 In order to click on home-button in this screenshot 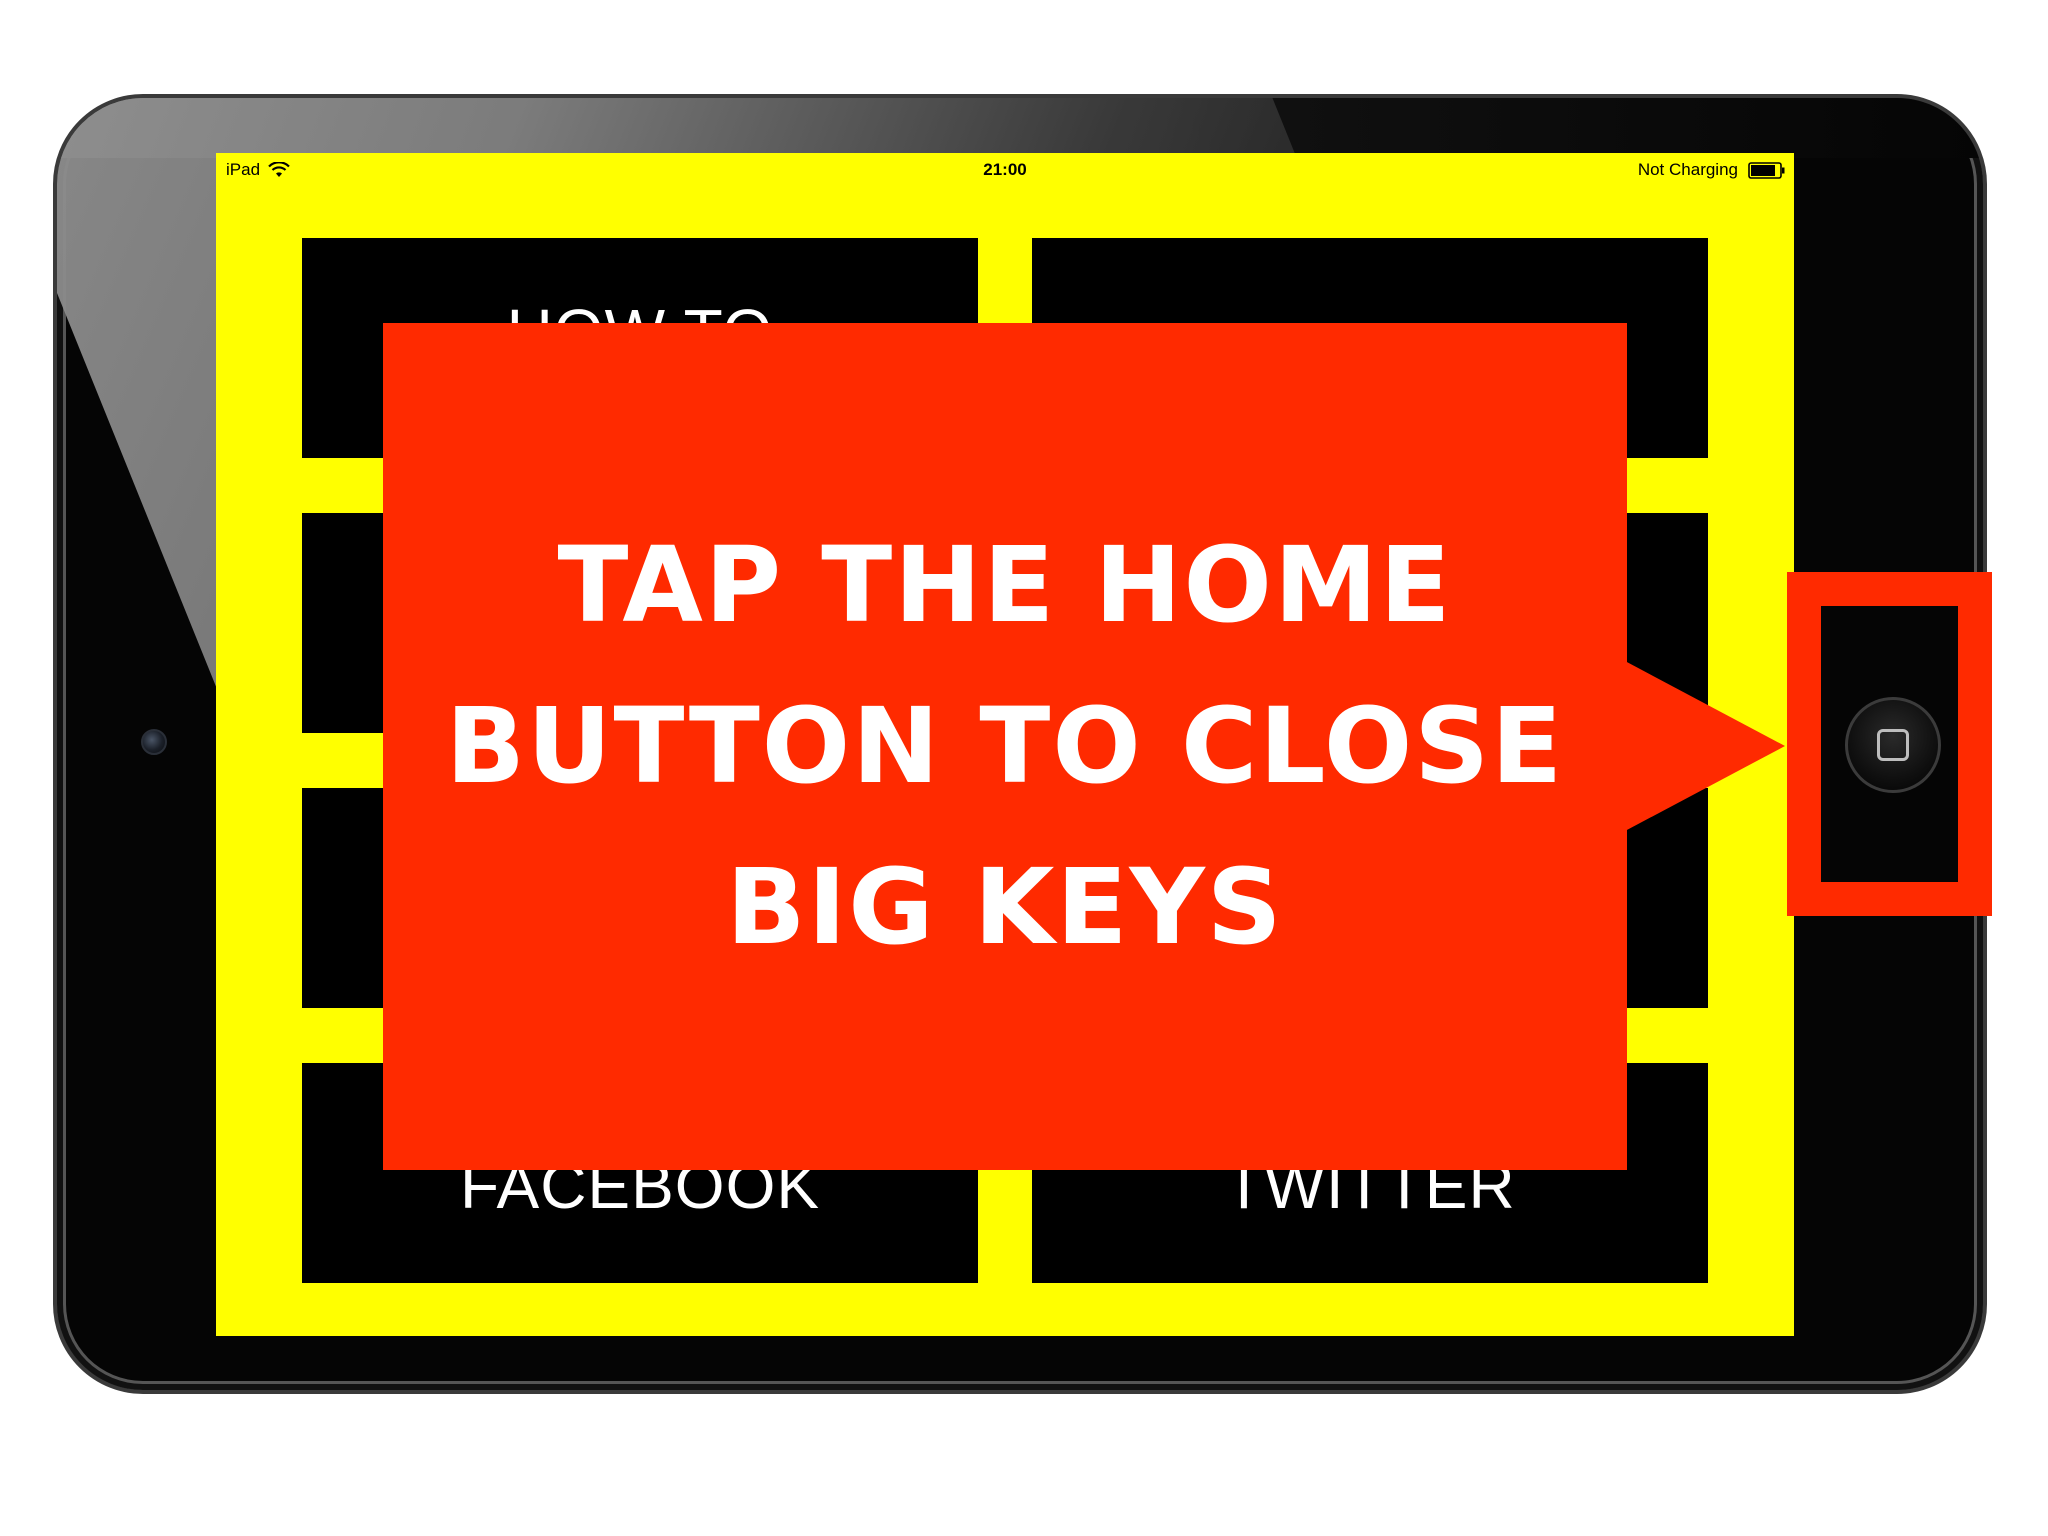, I will do `click(1893, 745)`.